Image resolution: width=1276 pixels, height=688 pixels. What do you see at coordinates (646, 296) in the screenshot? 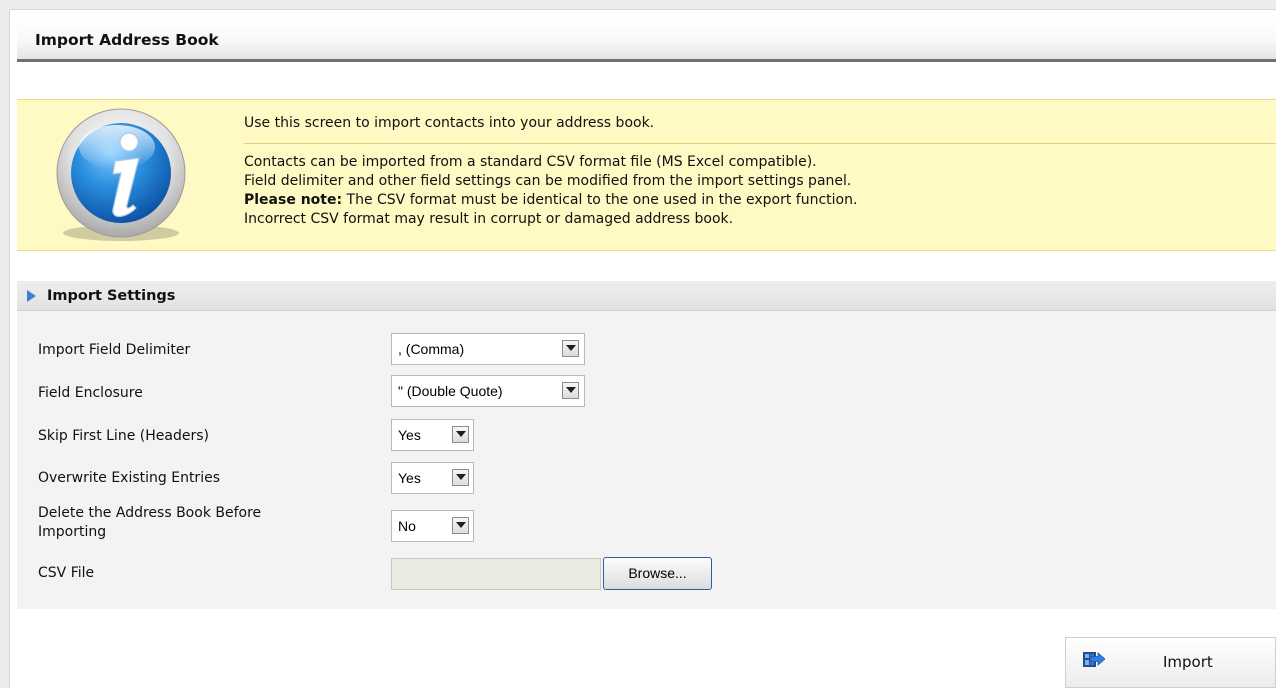
I see `import-settings-header: Import Settings` at bounding box center [646, 296].